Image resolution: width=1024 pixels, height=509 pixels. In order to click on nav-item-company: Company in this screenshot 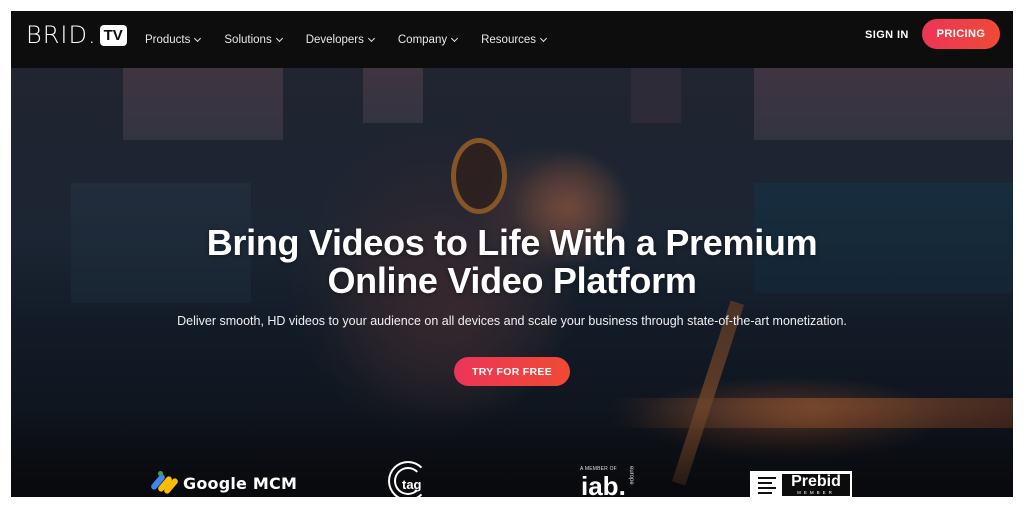, I will do `click(428, 39)`.